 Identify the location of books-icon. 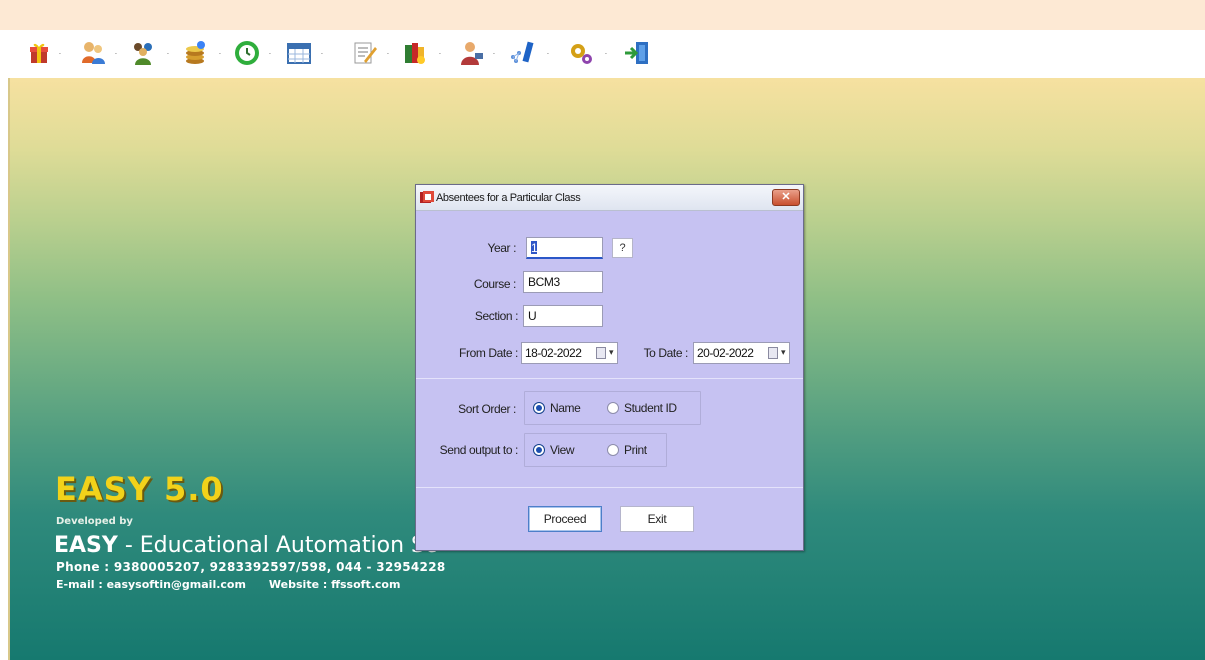
(415, 53).